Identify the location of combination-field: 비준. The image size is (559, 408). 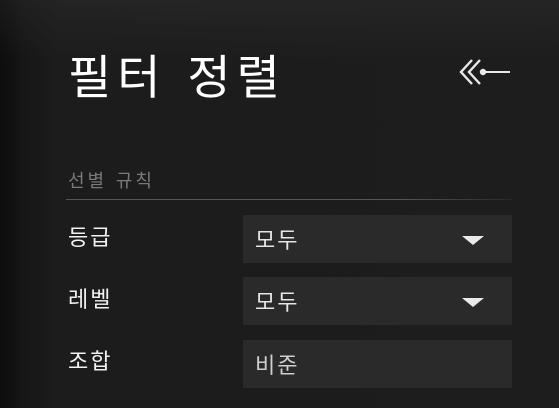
(377, 364).